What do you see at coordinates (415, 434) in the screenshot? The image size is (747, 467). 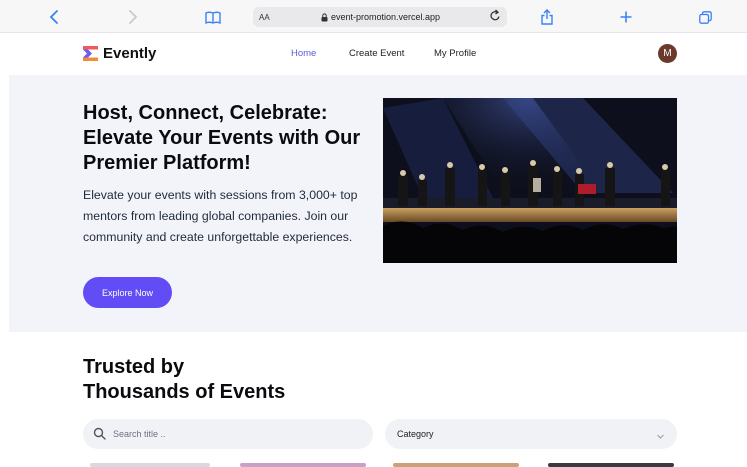 I see `category-select-label: Category` at bounding box center [415, 434].